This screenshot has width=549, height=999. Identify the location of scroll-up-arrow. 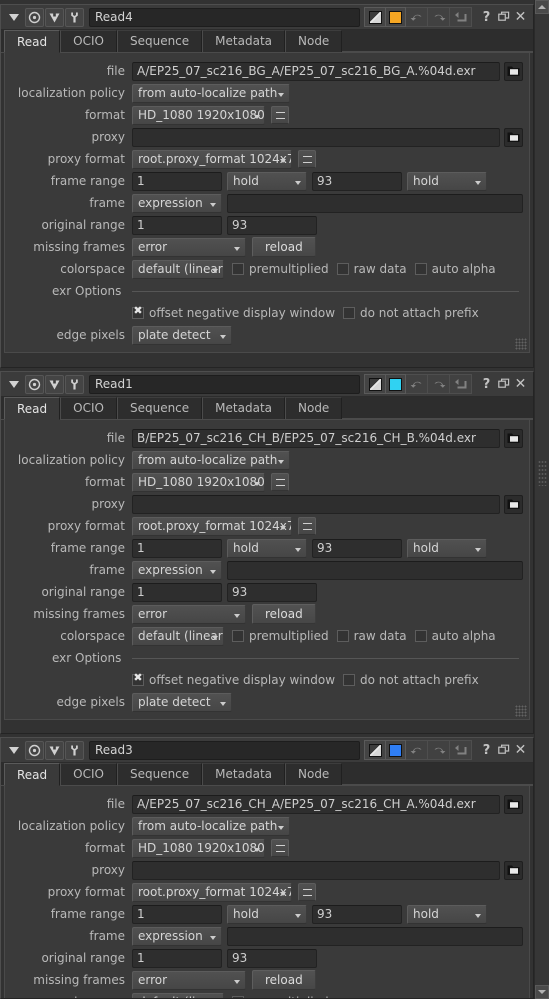
(542, 7).